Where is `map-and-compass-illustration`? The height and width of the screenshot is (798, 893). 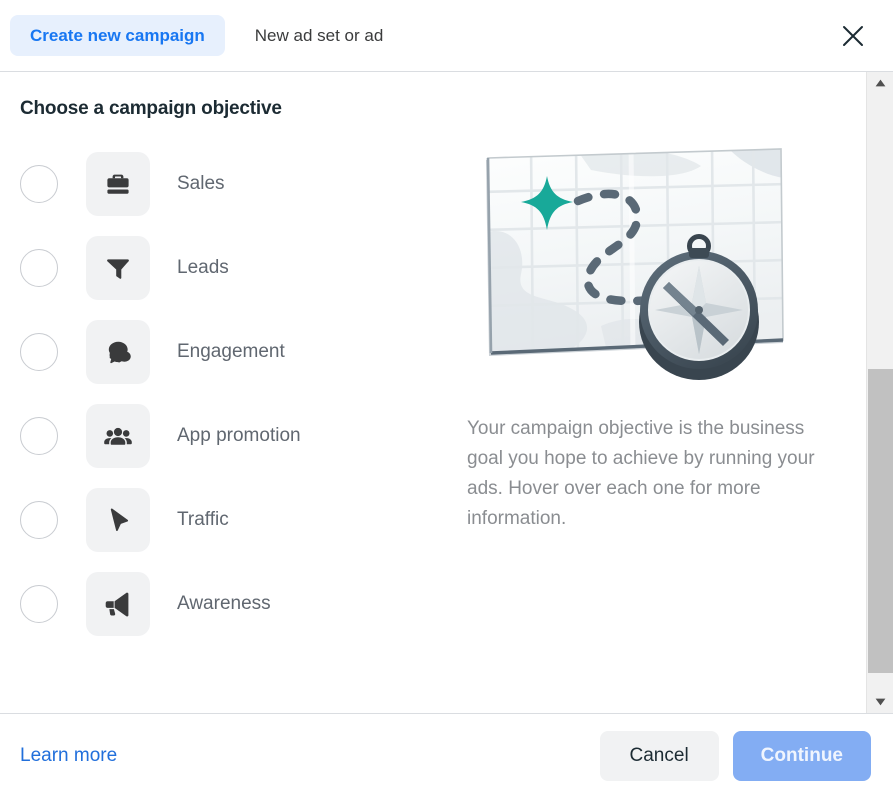
map-and-compass-illustration is located at coordinates (646, 264).